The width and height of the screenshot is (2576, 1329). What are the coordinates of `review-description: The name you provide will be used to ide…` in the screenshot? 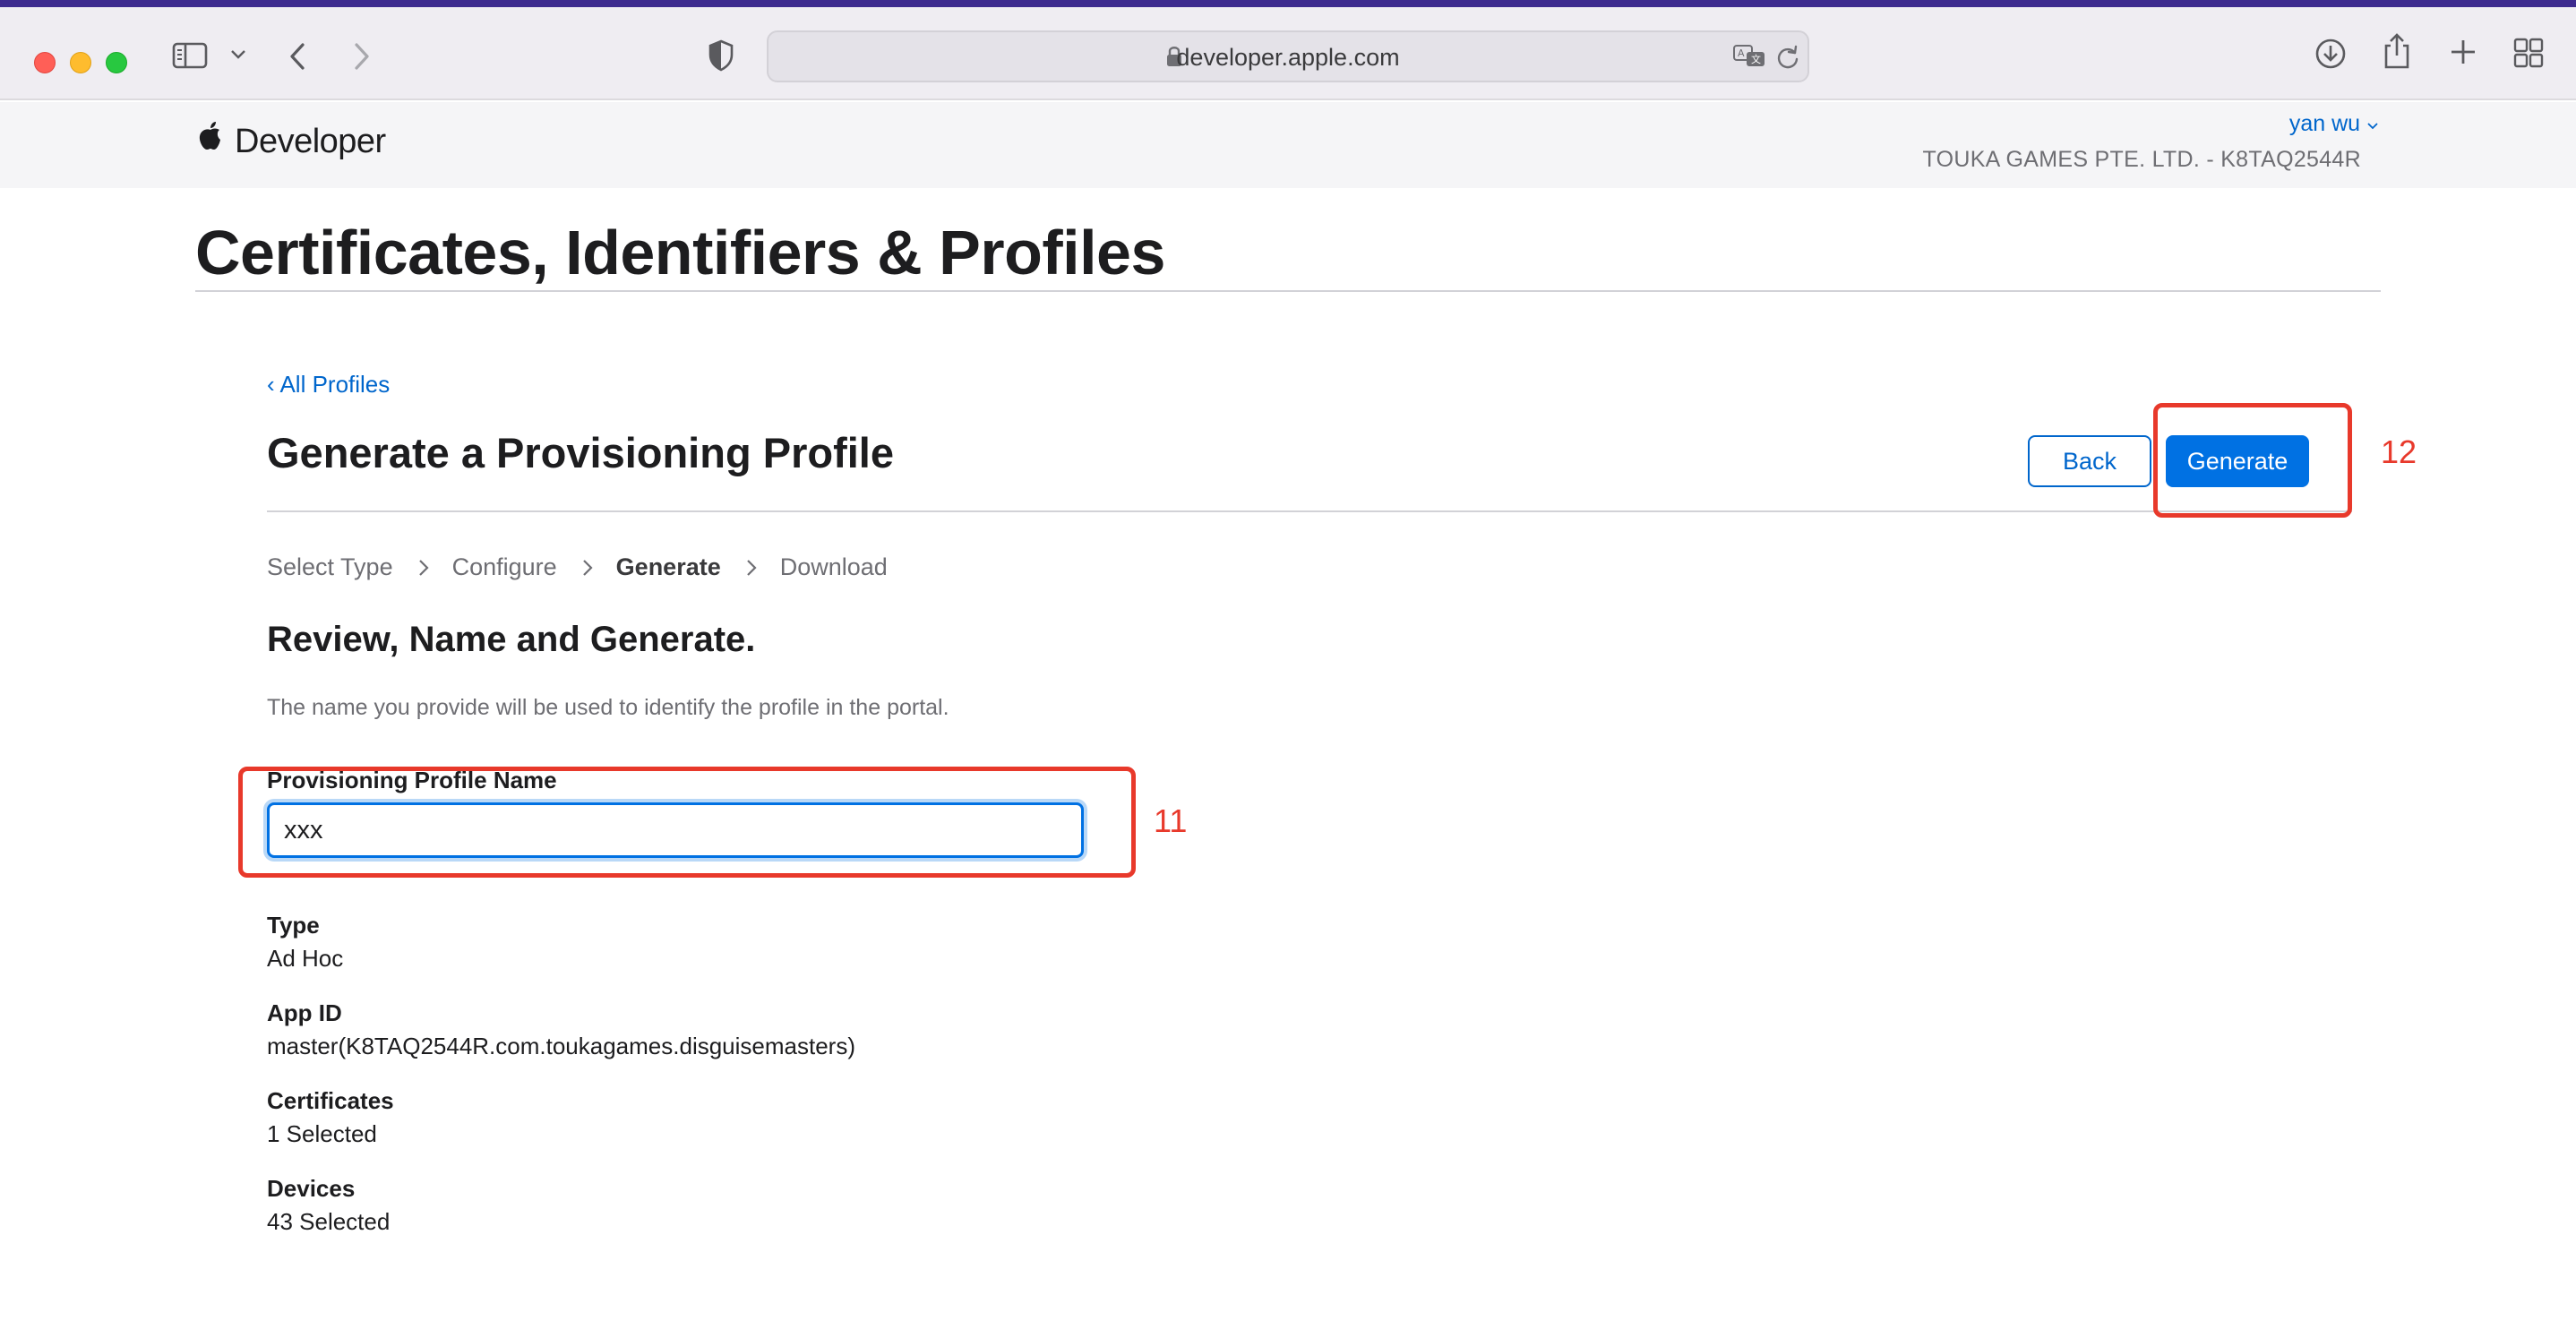 It's located at (608, 707).